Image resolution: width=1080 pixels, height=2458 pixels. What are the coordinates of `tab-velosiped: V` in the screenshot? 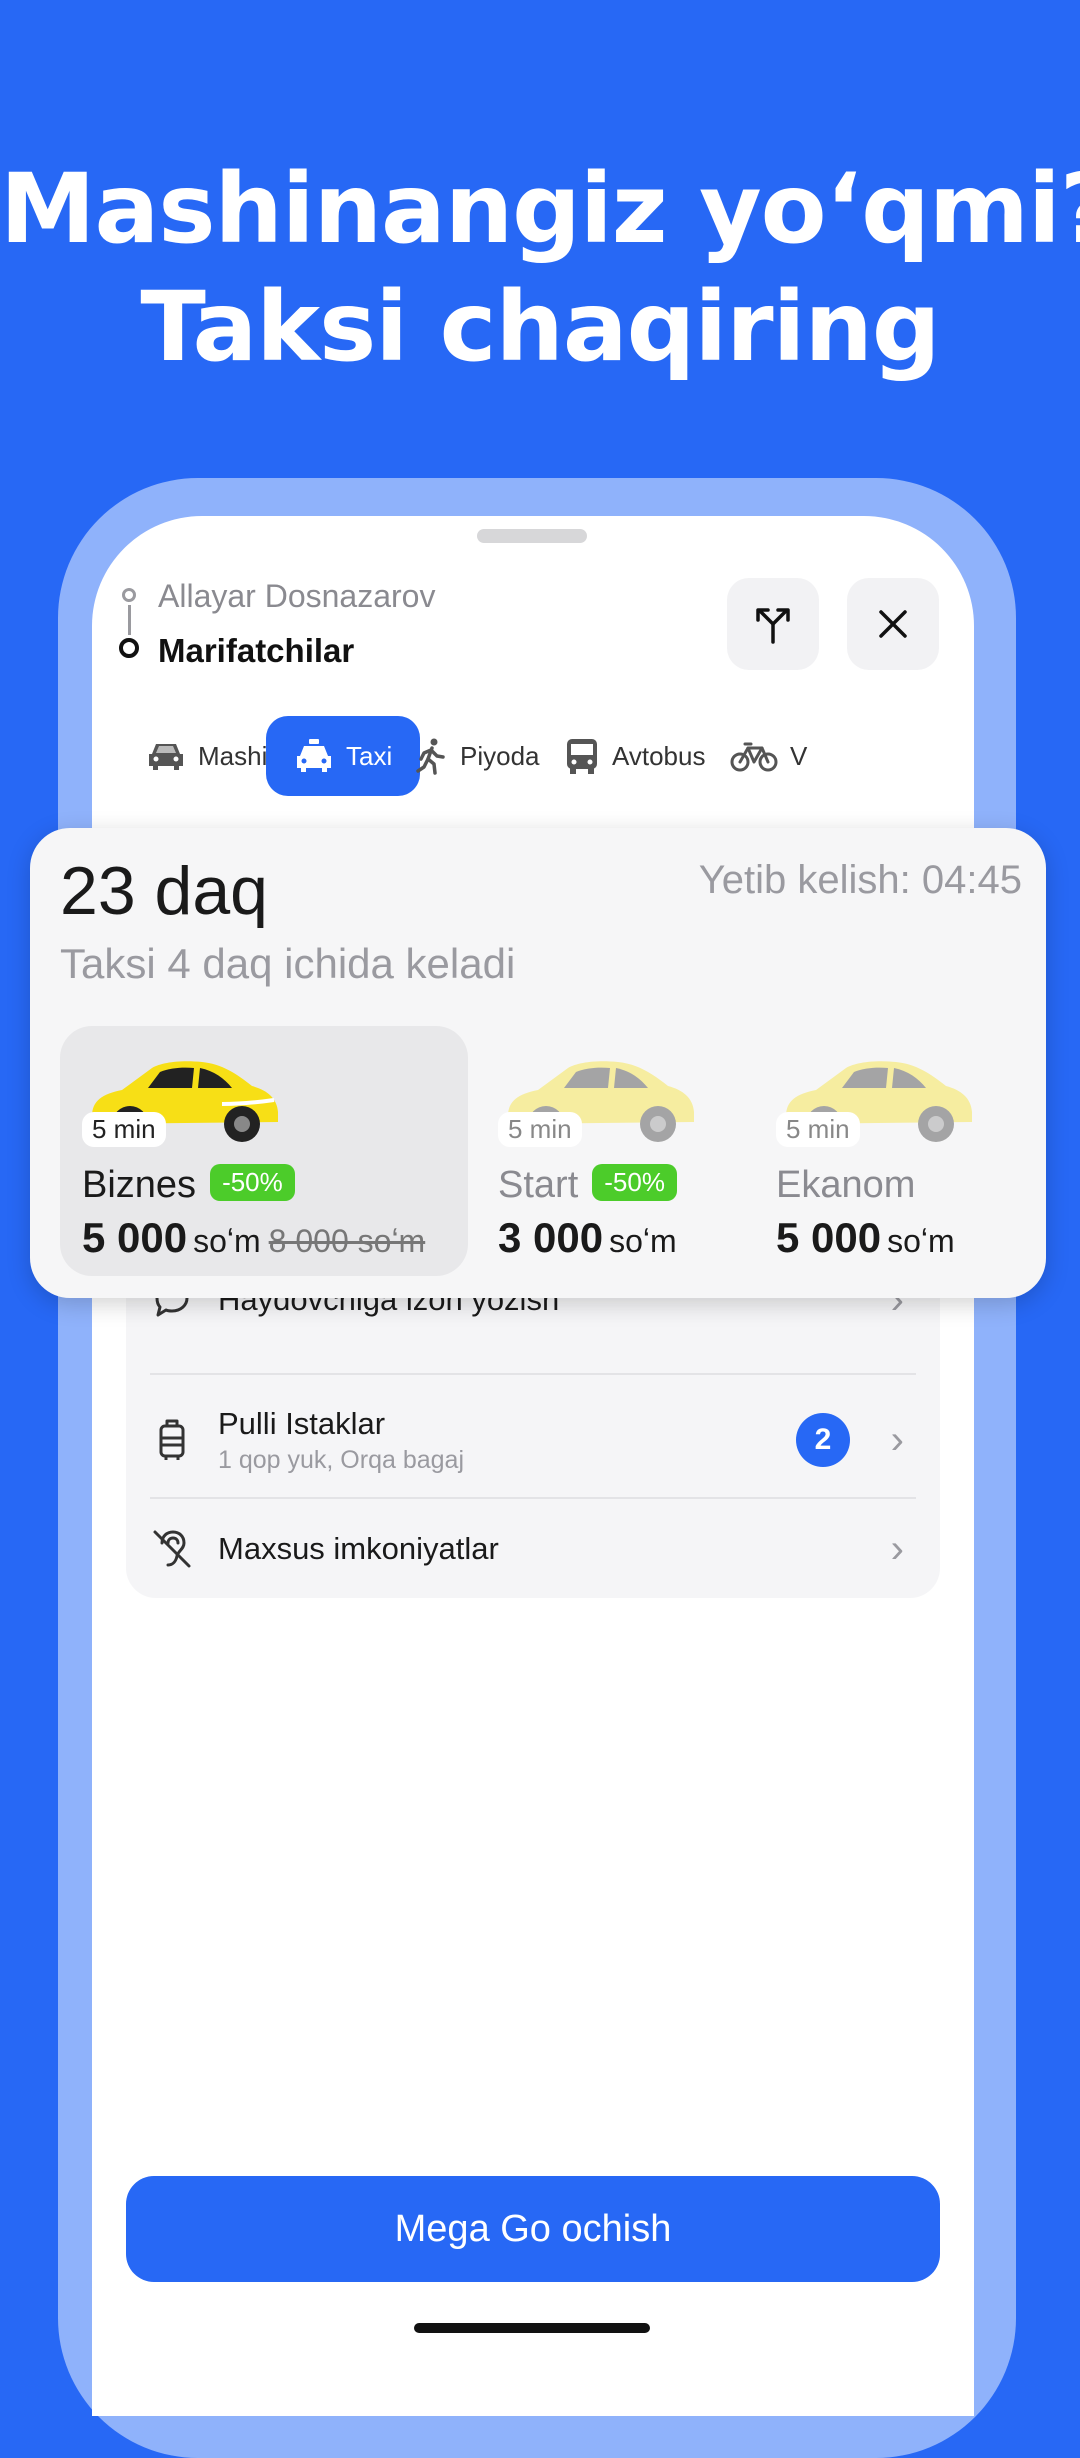 It's located at (768, 756).